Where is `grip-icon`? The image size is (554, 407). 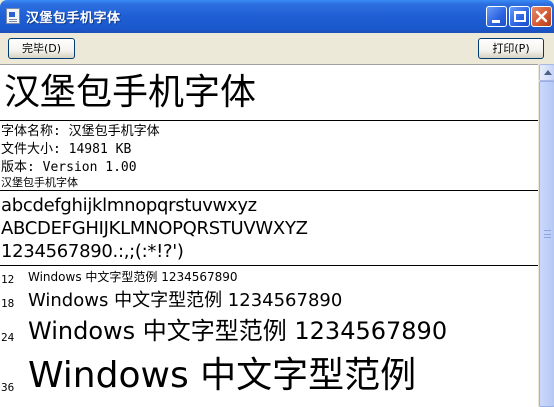
grip-icon is located at coordinates (547, 234).